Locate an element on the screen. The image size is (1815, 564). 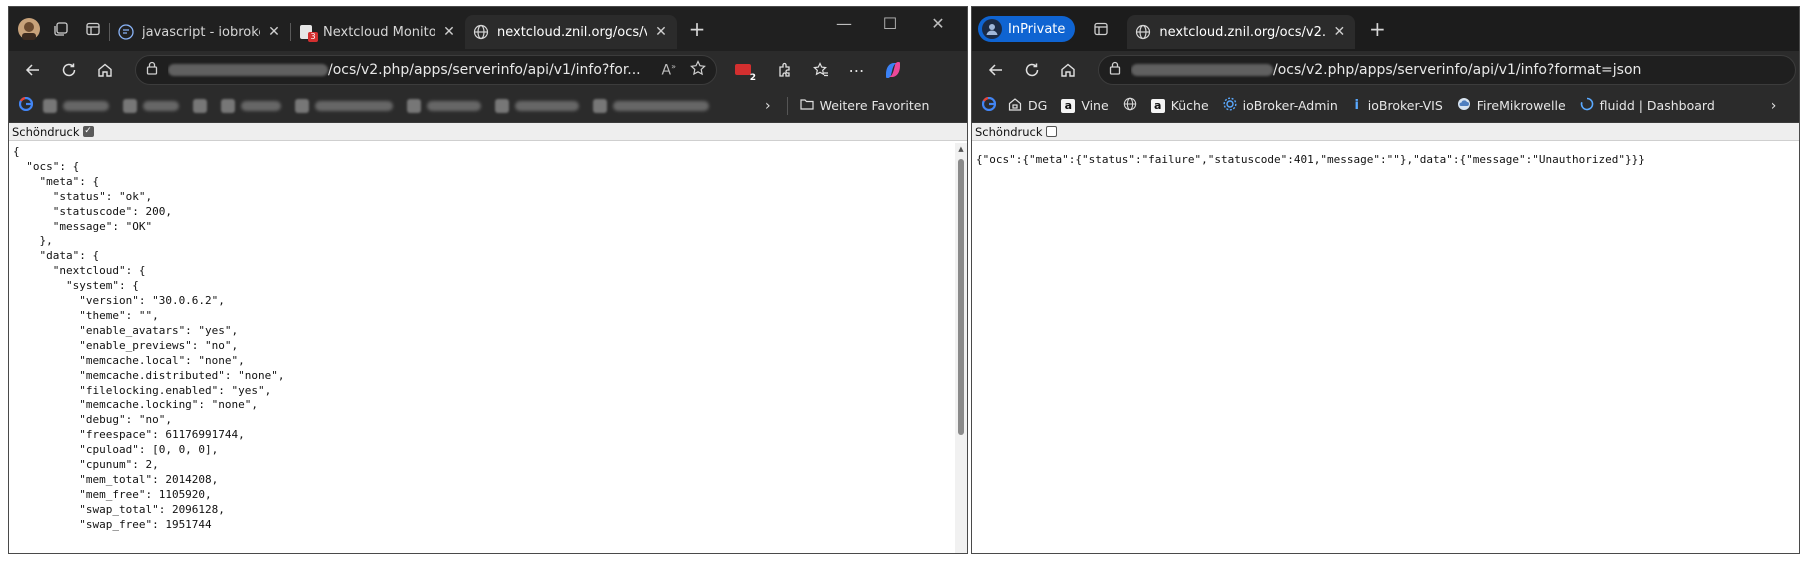
favorite-star-icon is located at coordinates (698, 70).